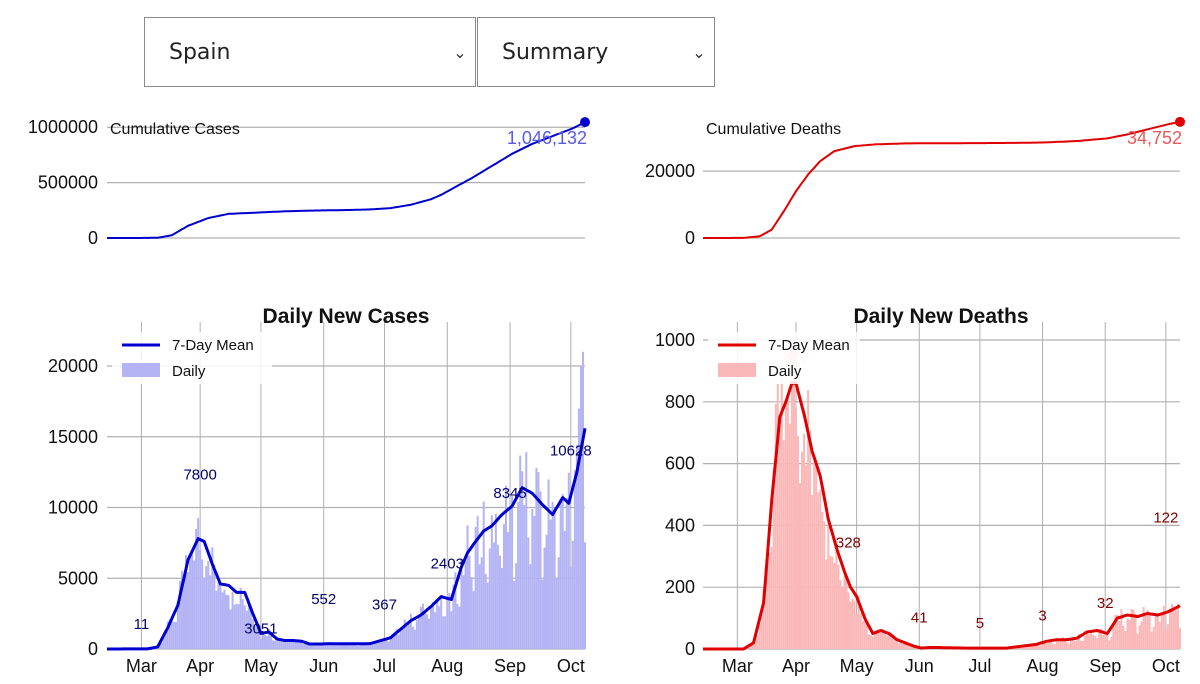 The image size is (1200, 684). What do you see at coordinates (919, 618) in the screenshot?
I see `peak-annotation: 41` at bounding box center [919, 618].